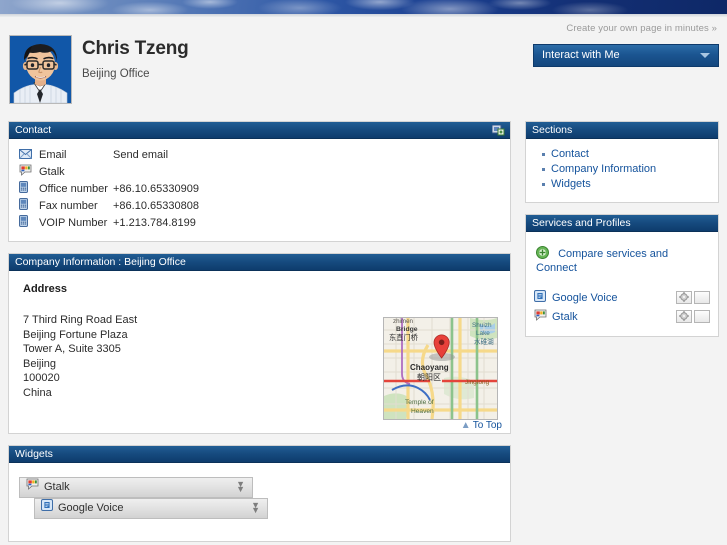 This screenshot has width=727, height=545. Describe the element at coordinates (407, 329) in the screenshot. I see `svg-text: Bridge` at that location.